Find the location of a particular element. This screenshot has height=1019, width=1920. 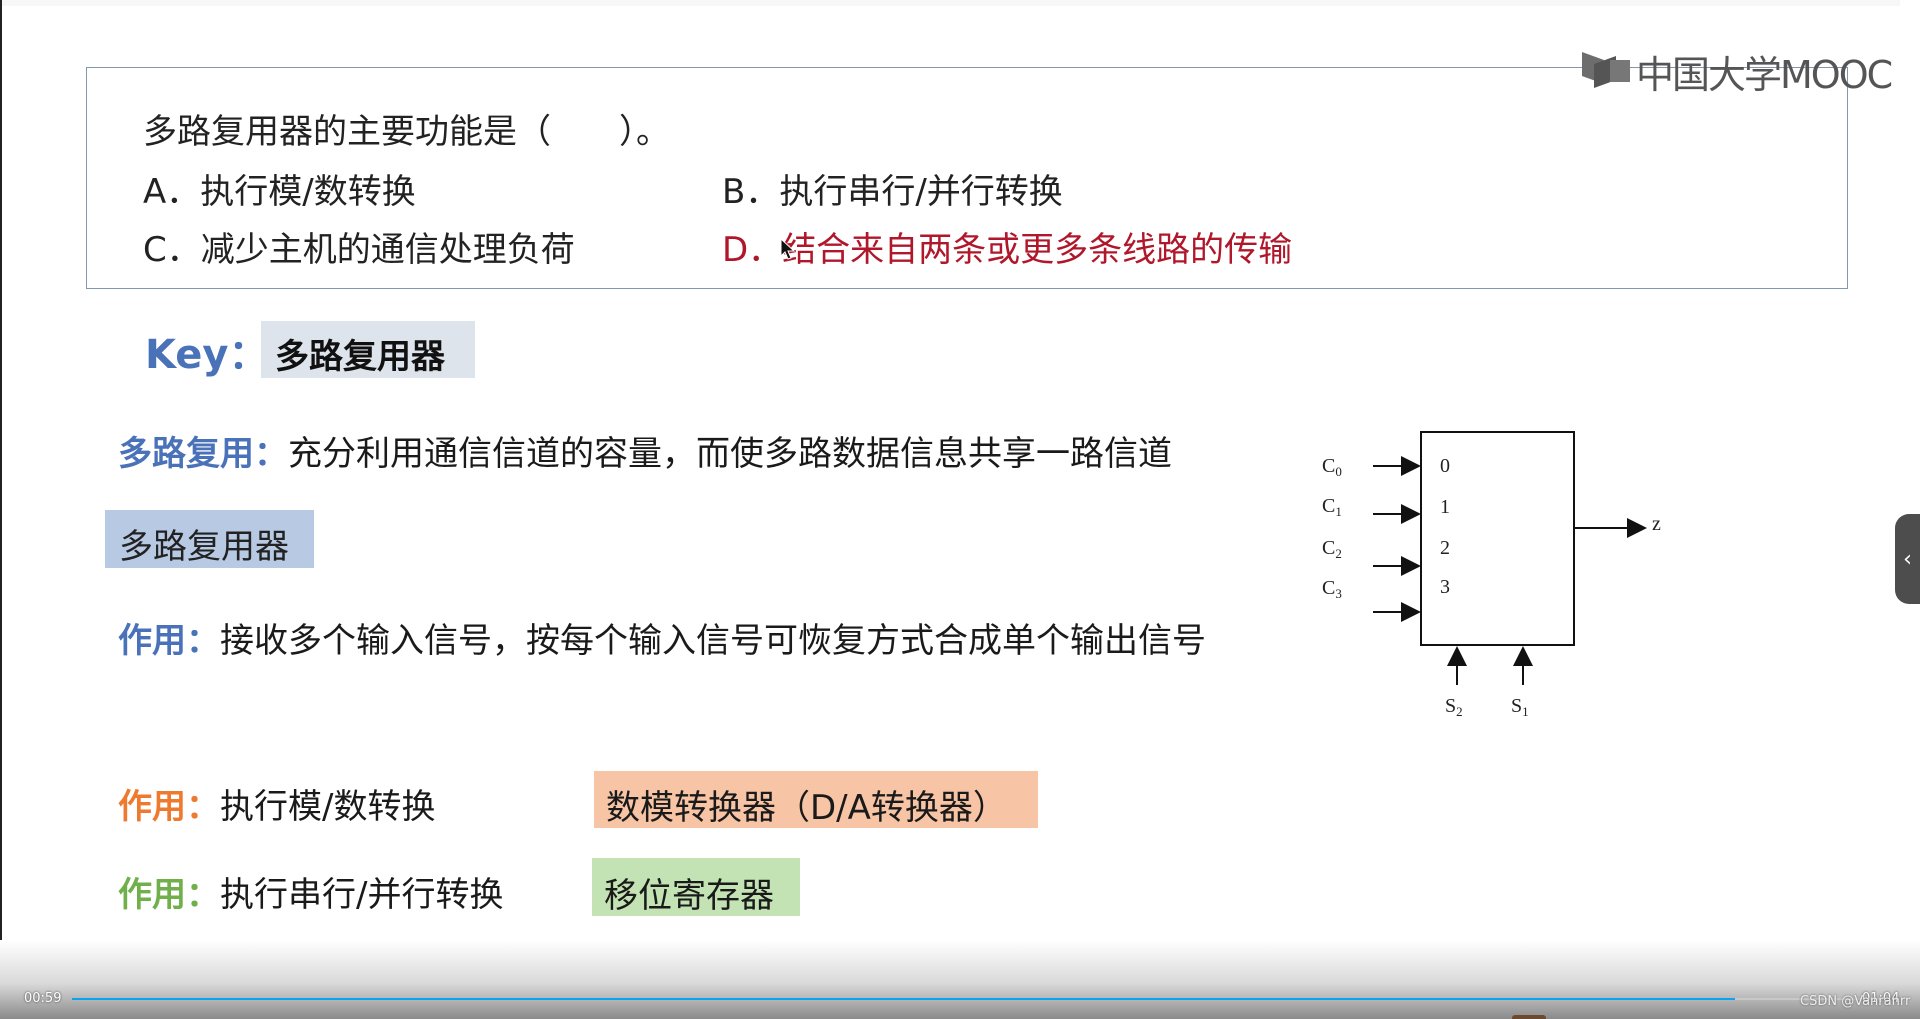

control-handle is located at coordinates (1529, 1017).